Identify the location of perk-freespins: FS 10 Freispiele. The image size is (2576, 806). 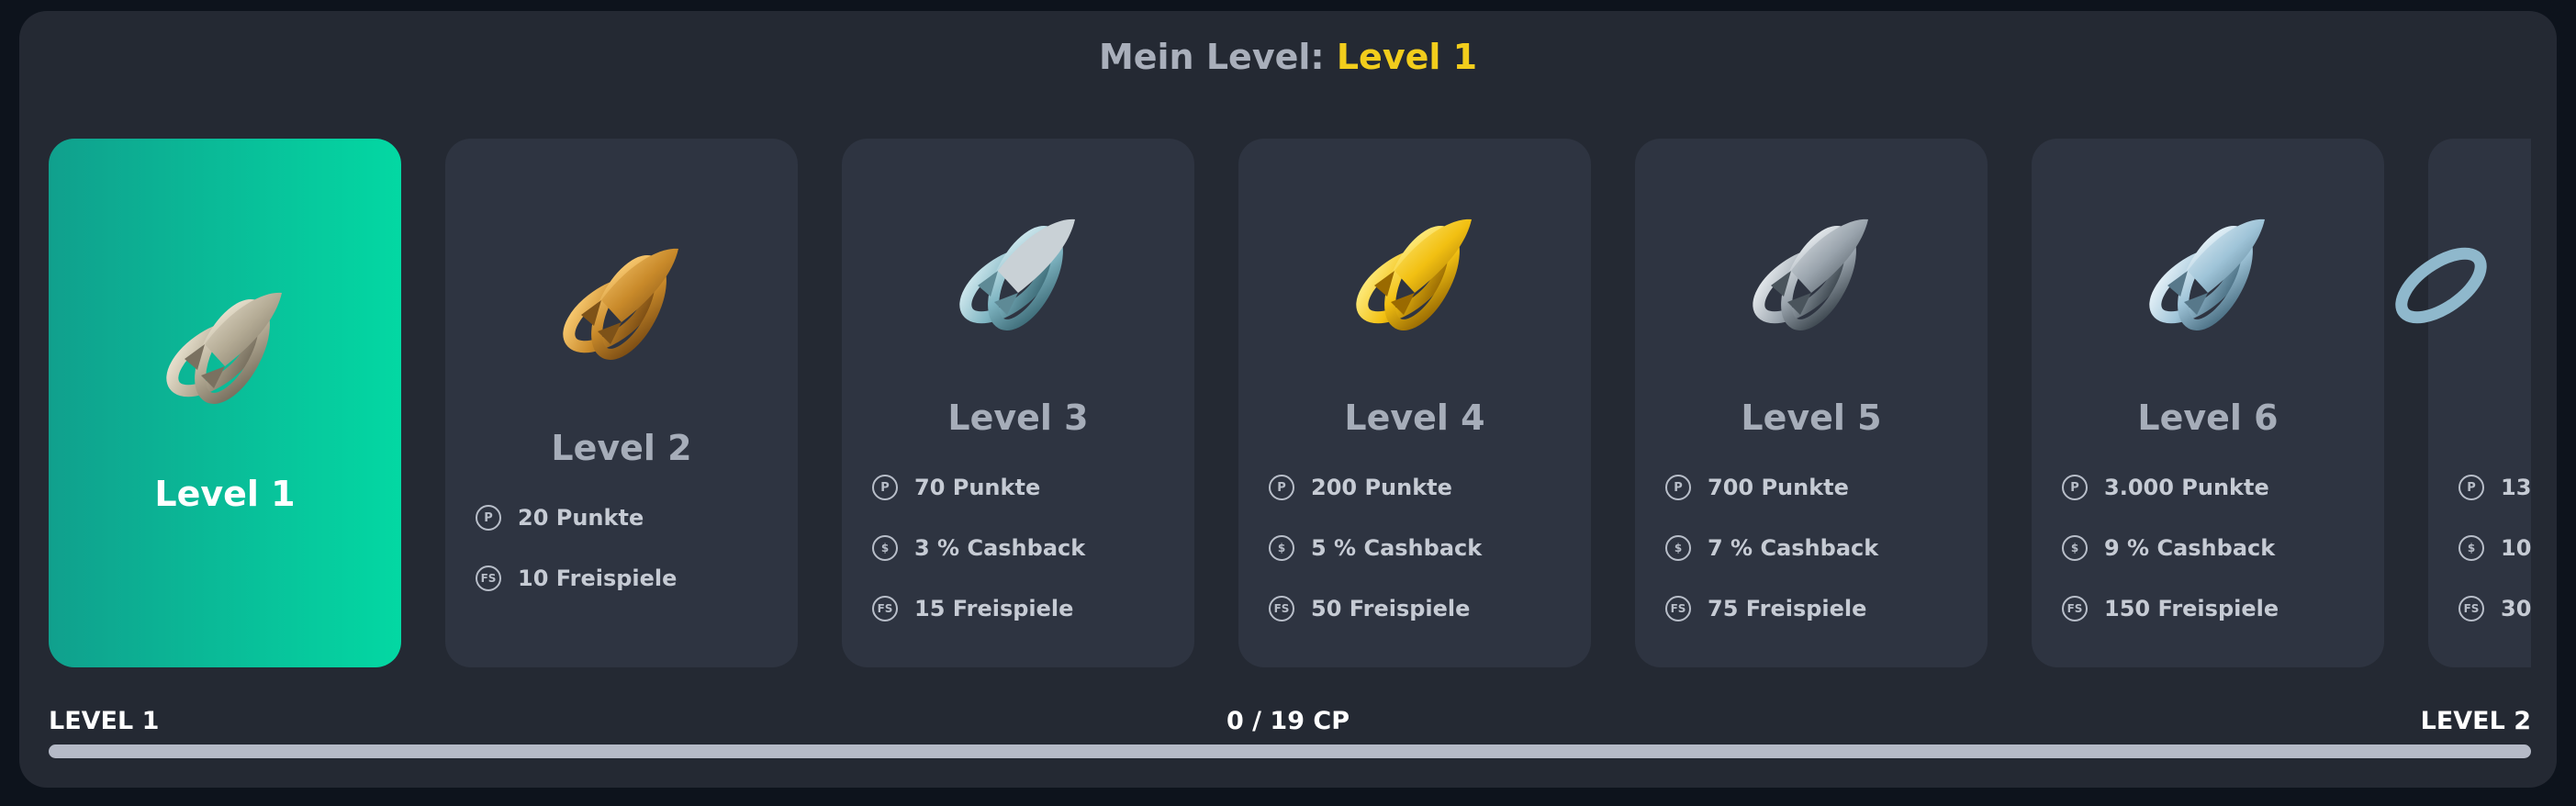
(632, 578).